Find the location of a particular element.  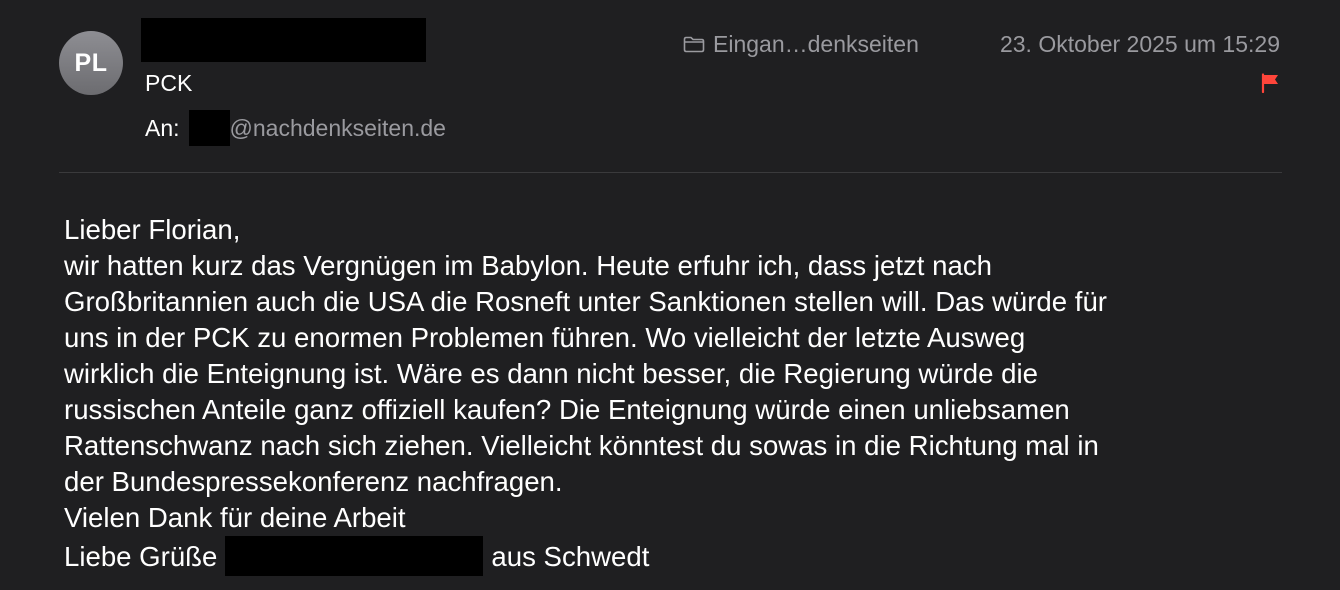

header-divider is located at coordinates (670, 172).